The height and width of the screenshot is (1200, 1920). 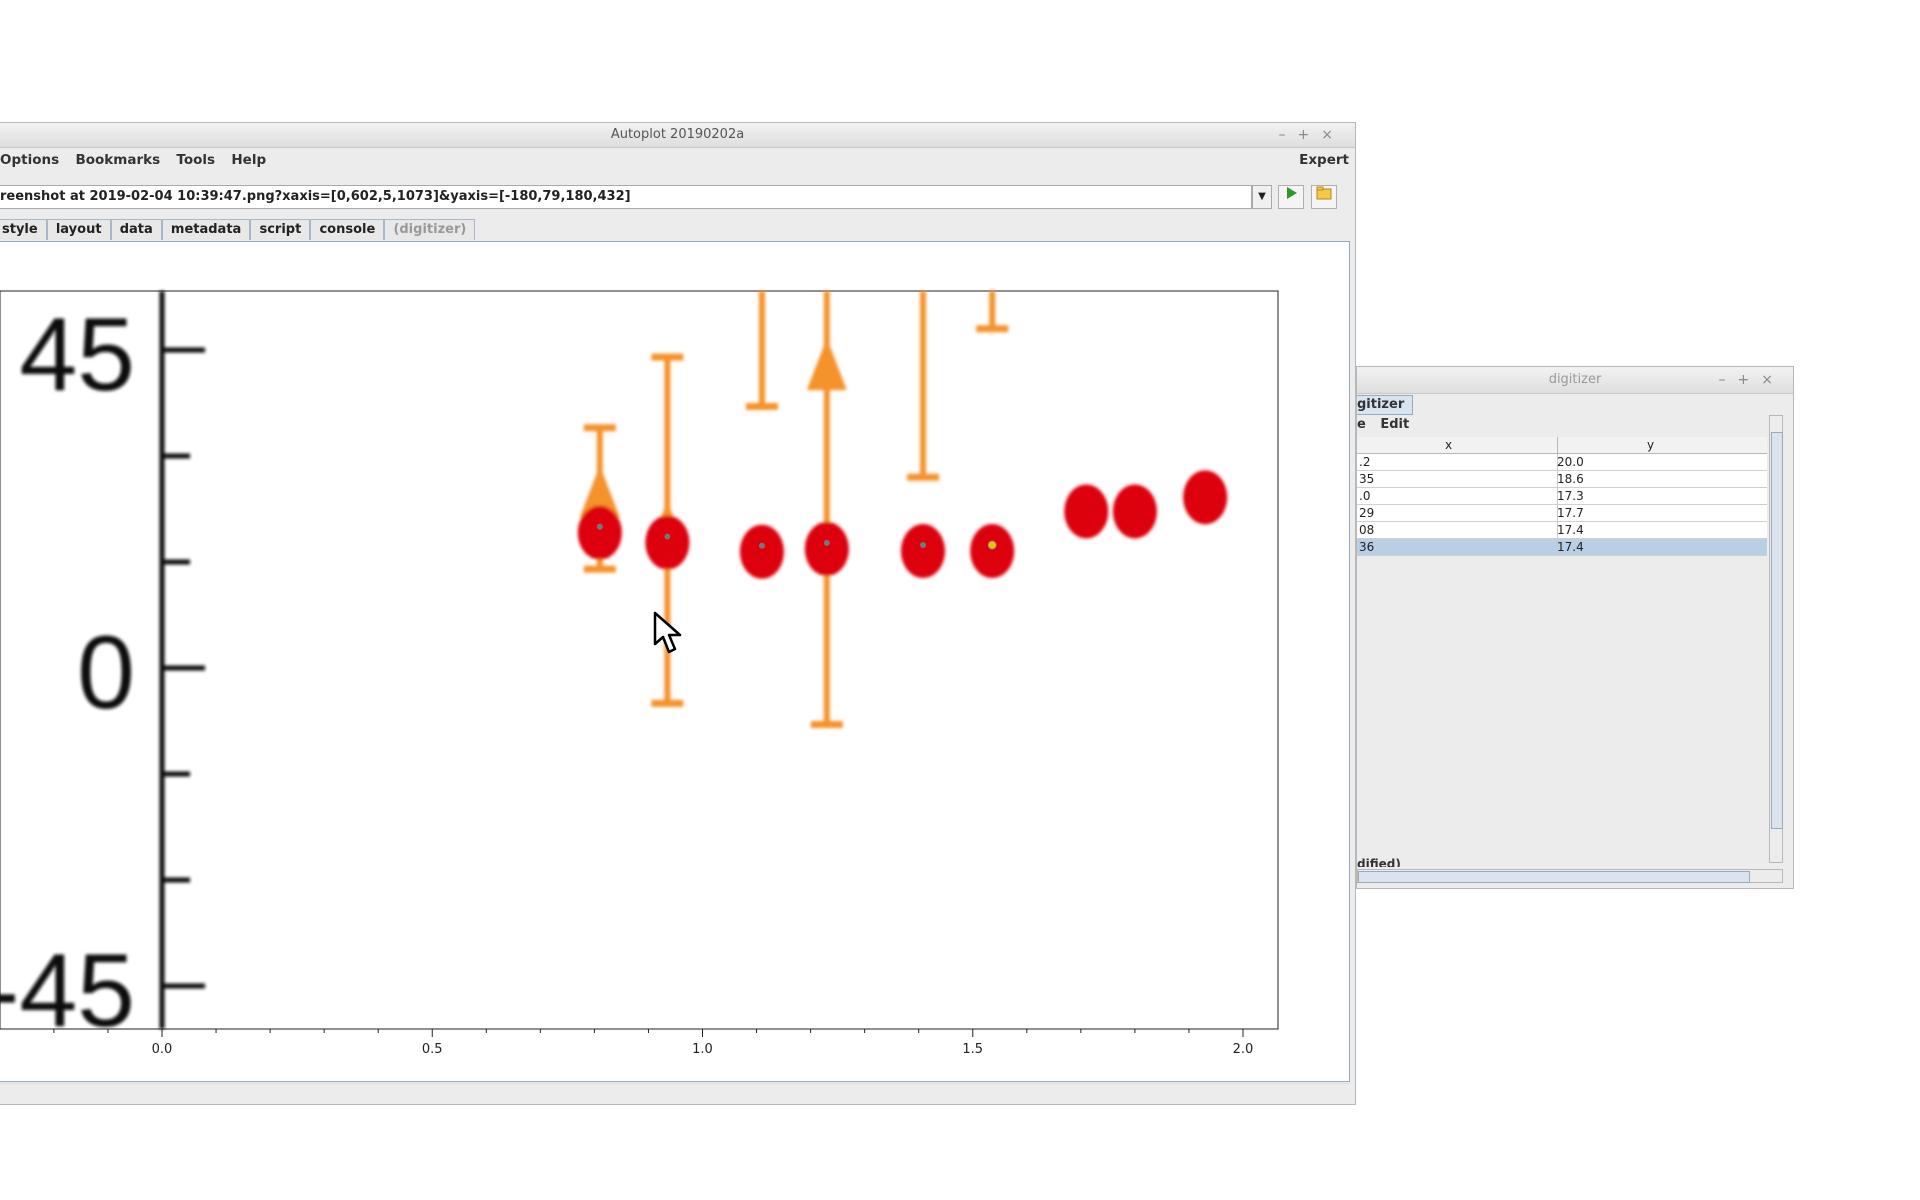 I want to click on digitizer-title: digitizer, so click(x=1575, y=379).